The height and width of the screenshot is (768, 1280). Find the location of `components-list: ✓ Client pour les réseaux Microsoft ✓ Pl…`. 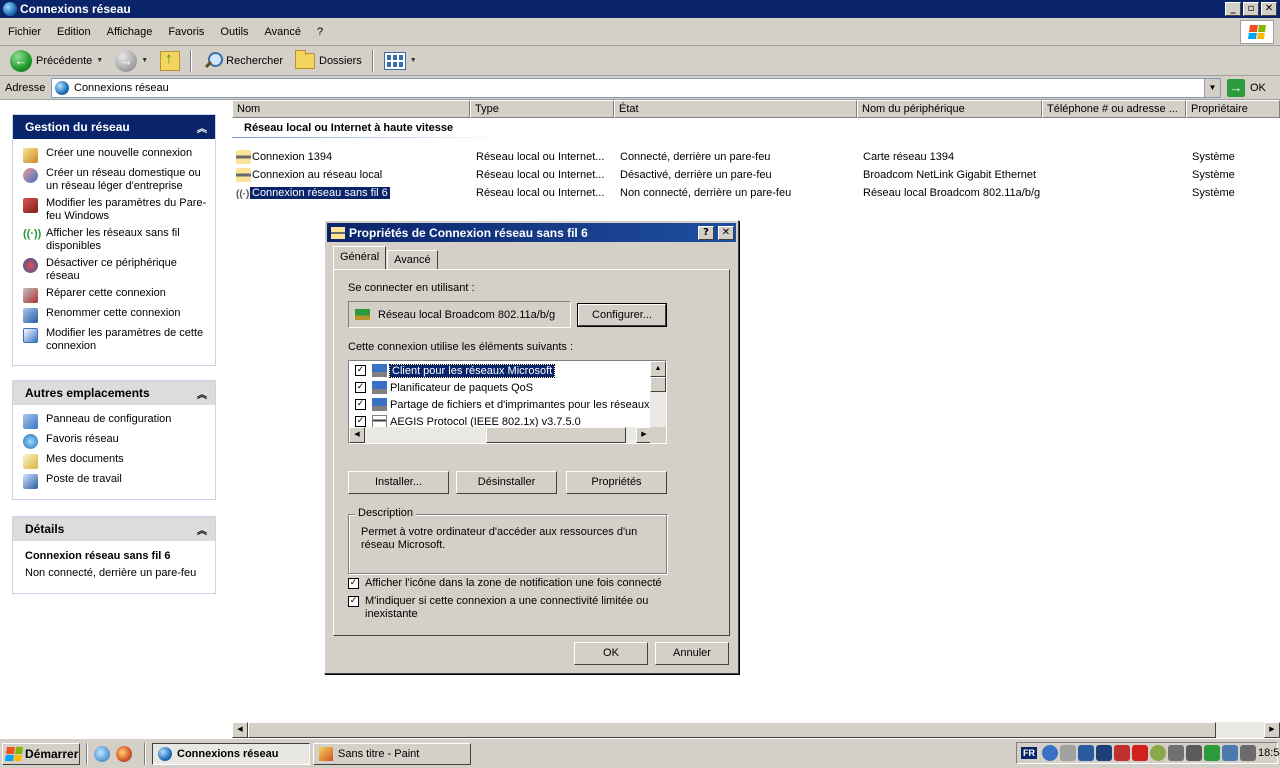

components-list: ✓ Client pour les réseaux Microsoft ✓ Pl… is located at coordinates (507, 402).